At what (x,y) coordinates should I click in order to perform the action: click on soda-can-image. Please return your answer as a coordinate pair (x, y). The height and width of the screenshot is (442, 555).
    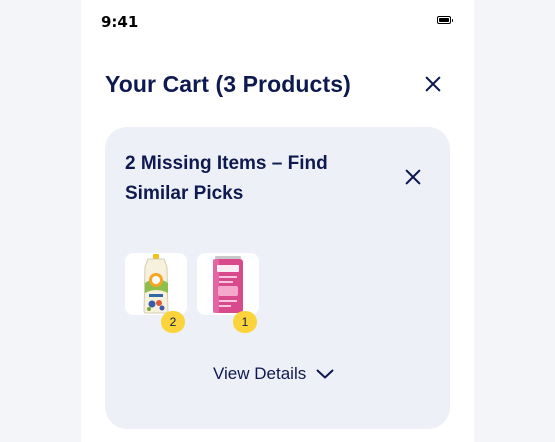
    Looking at the image, I should click on (228, 284).